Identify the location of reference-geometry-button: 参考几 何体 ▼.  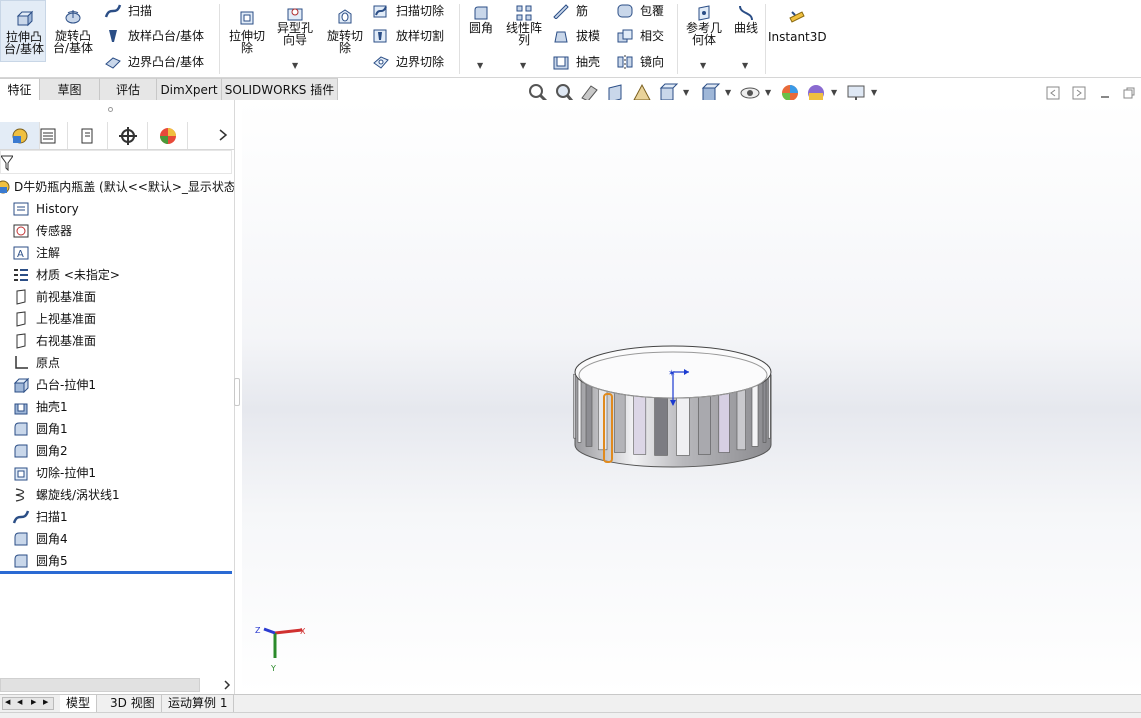
(704, 36).